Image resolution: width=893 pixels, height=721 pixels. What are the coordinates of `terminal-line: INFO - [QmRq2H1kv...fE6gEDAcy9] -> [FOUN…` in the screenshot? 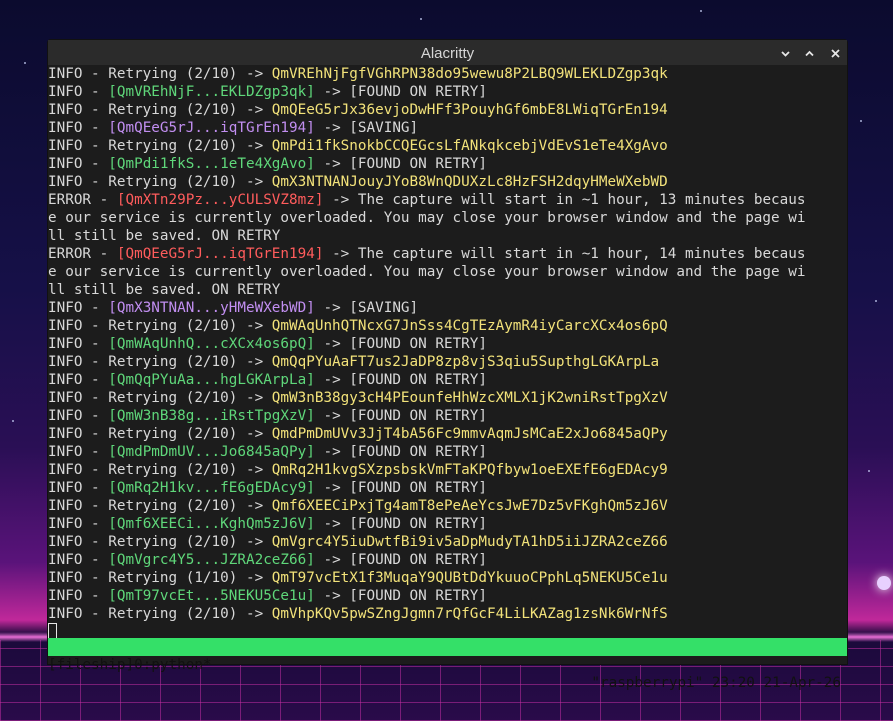 It's located at (447, 488).